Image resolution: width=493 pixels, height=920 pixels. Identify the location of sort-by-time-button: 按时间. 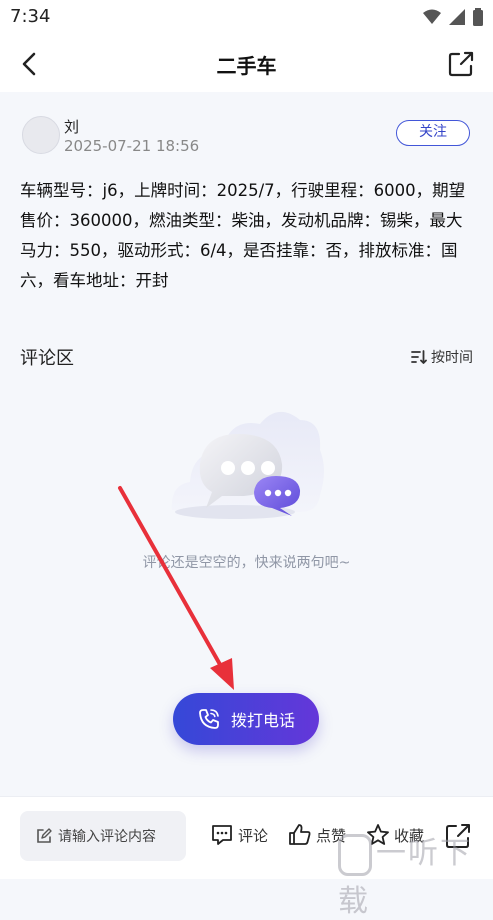
(442, 357).